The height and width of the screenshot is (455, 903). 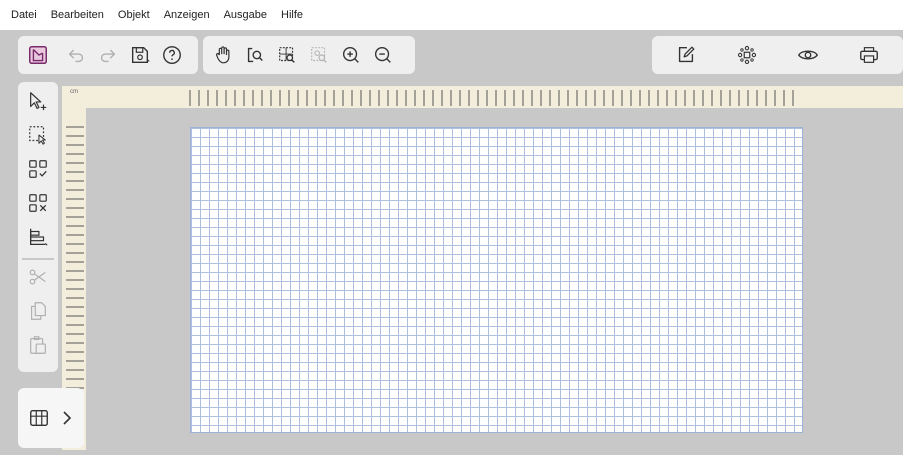 I want to click on menu-bearbeiten: Bearbeiten, so click(x=77, y=15).